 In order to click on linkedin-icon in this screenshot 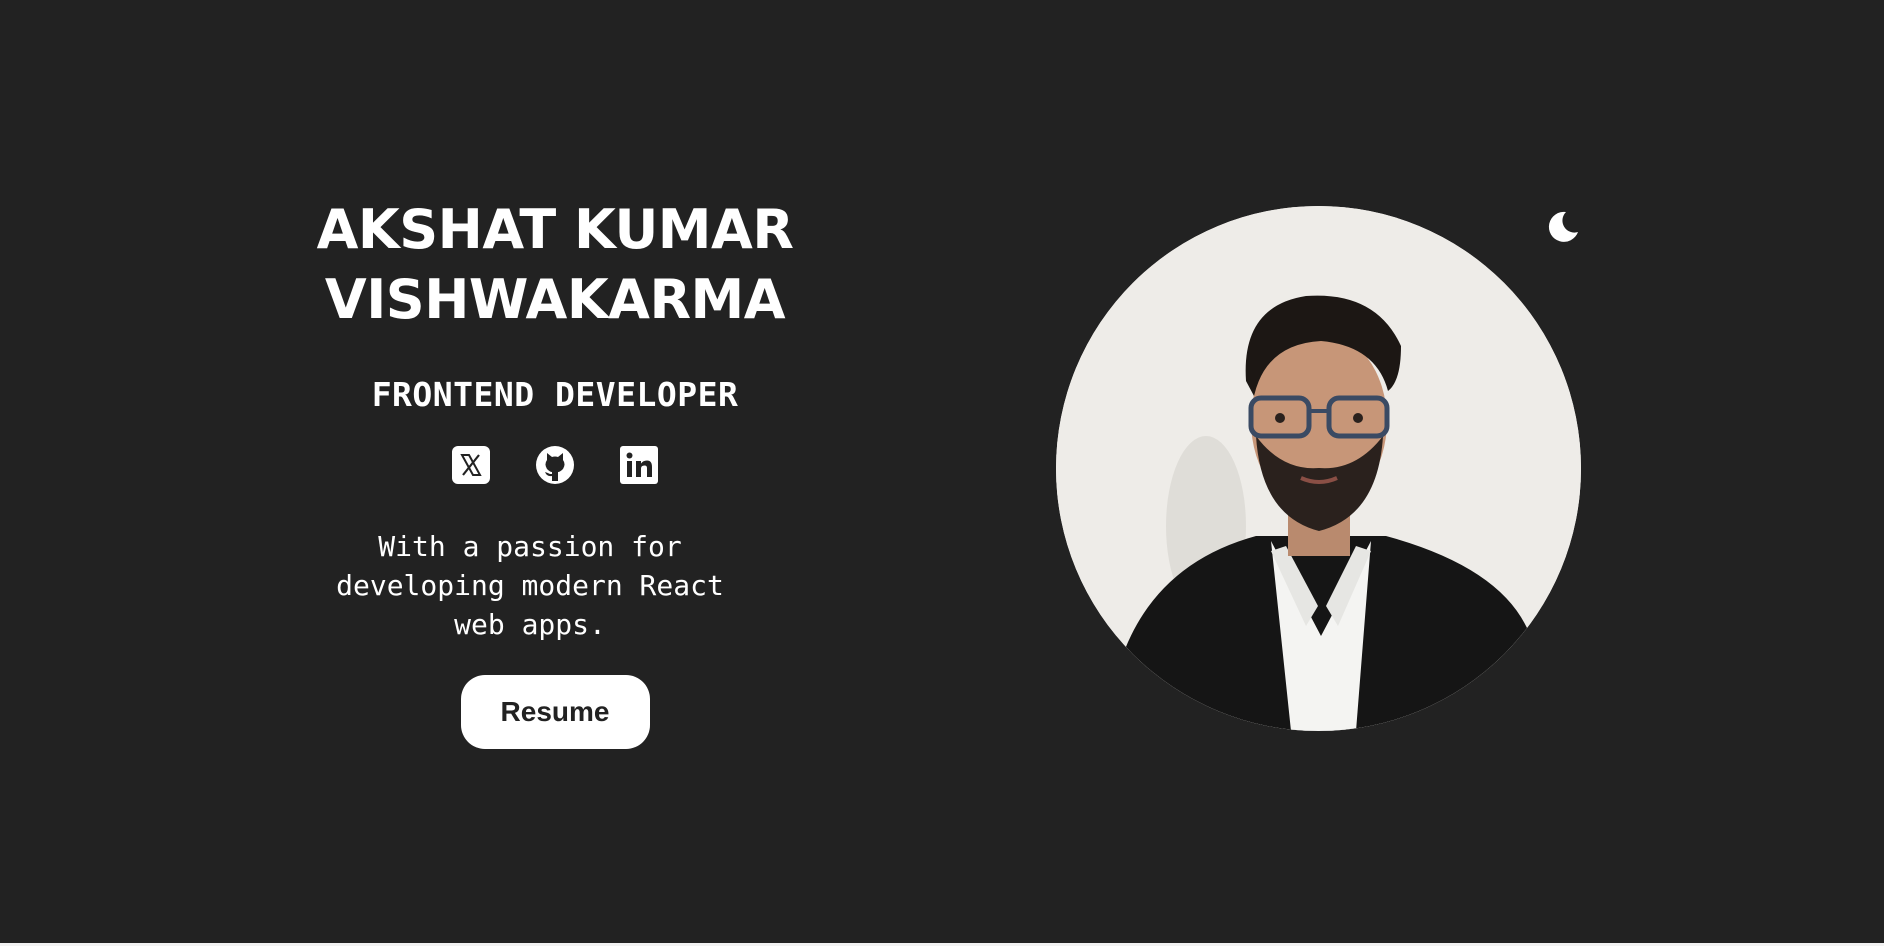, I will do `click(639, 465)`.